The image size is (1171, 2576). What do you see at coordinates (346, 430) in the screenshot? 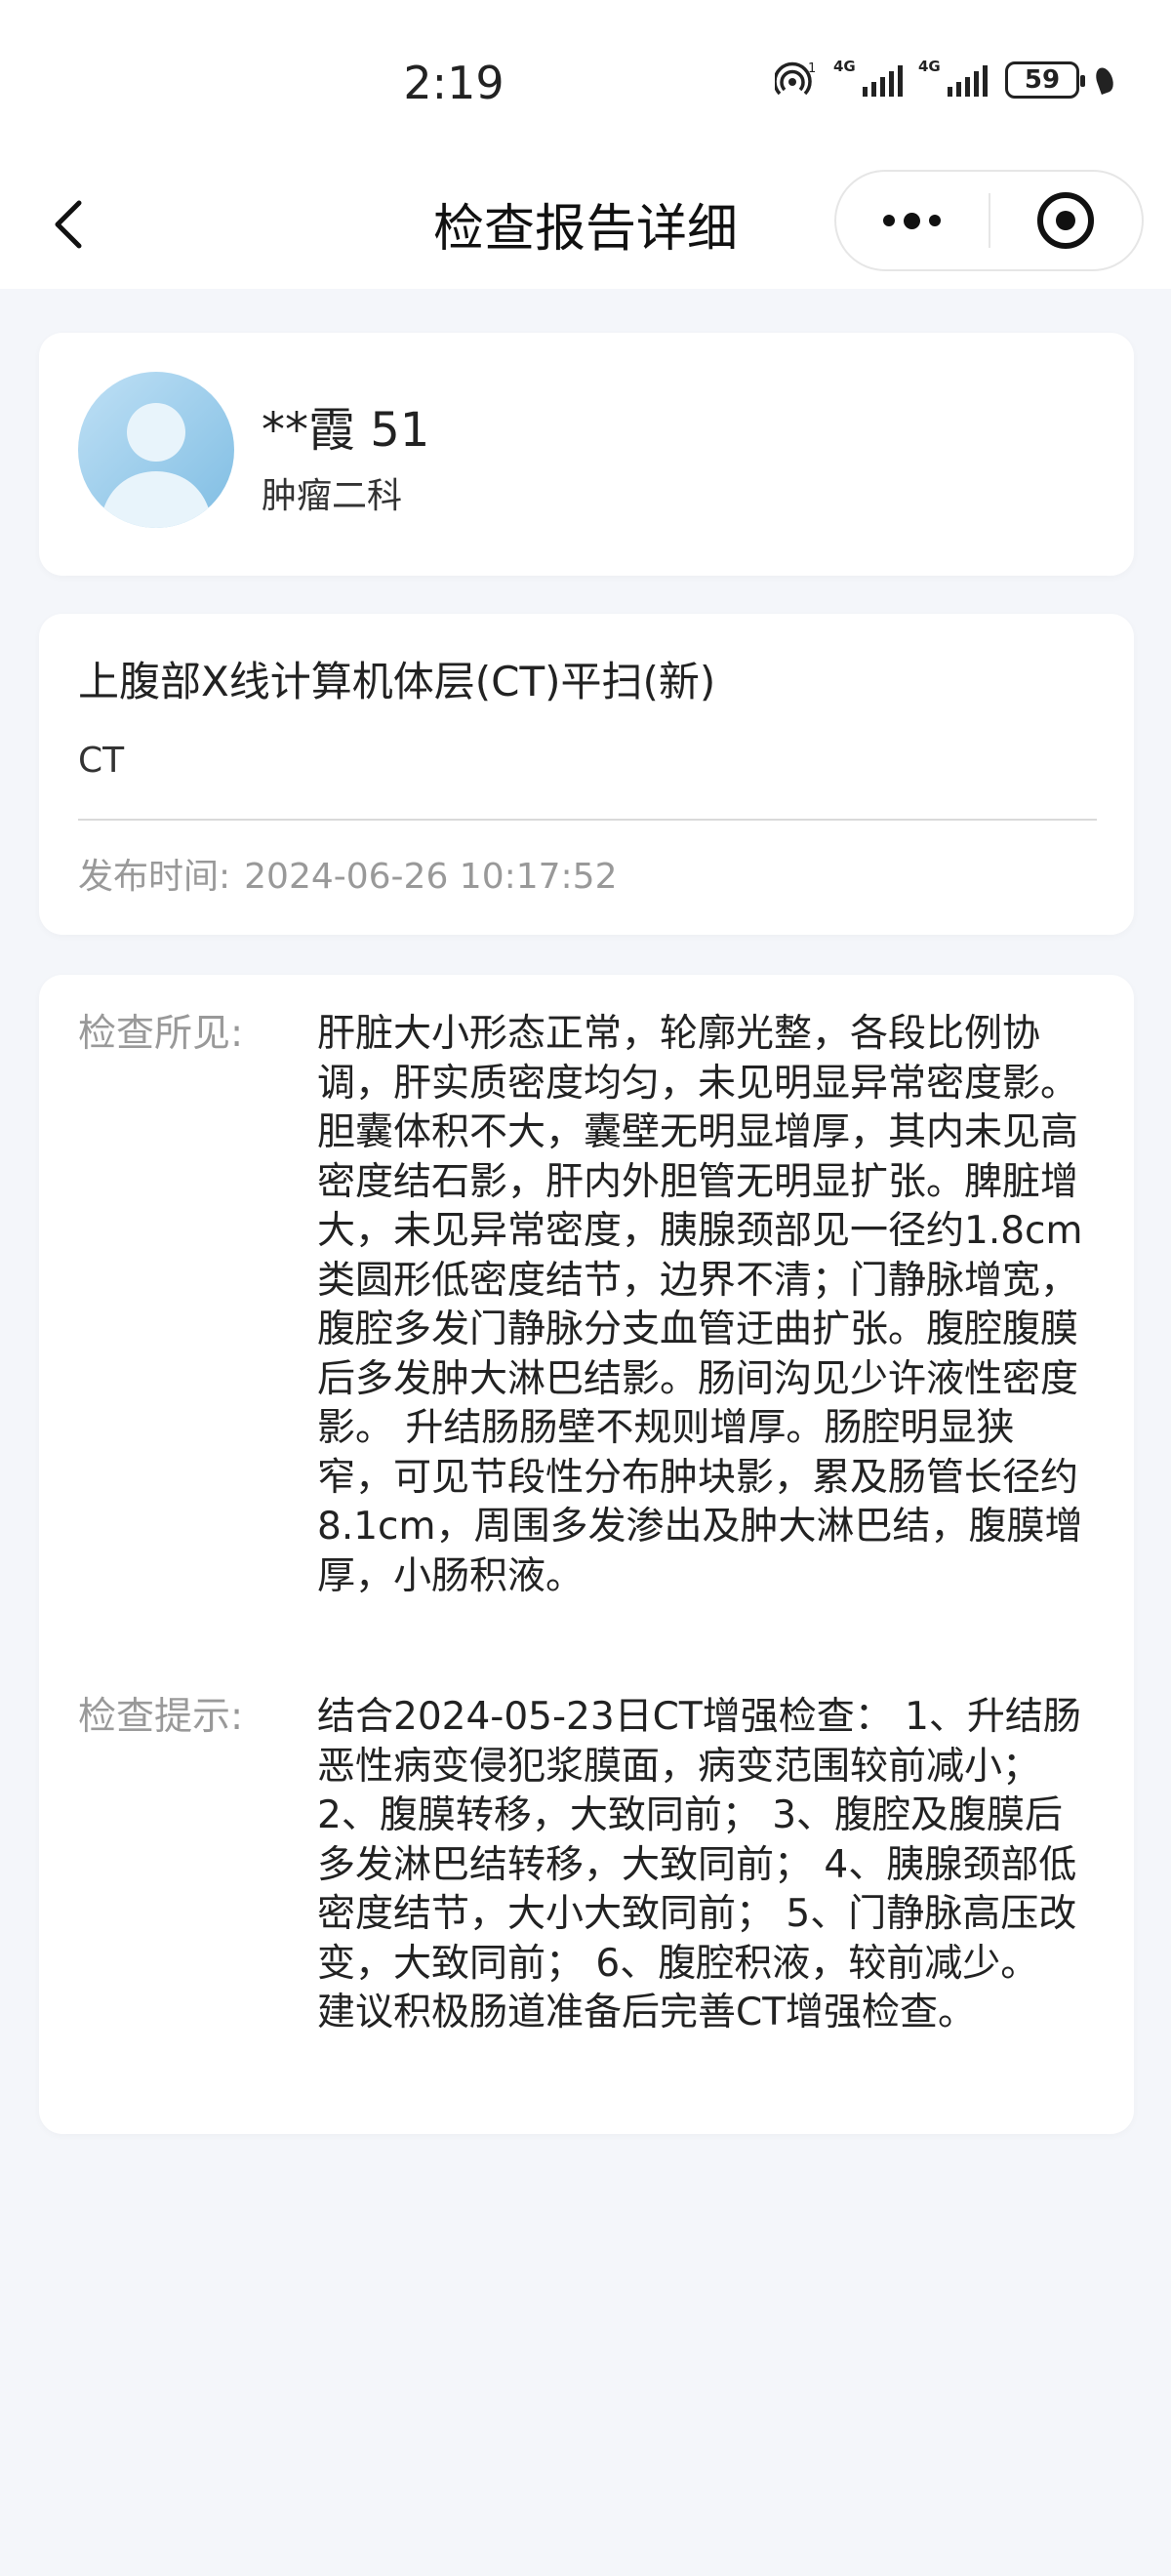
I see `patient-name: **霞 51` at bounding box center [346, 430].